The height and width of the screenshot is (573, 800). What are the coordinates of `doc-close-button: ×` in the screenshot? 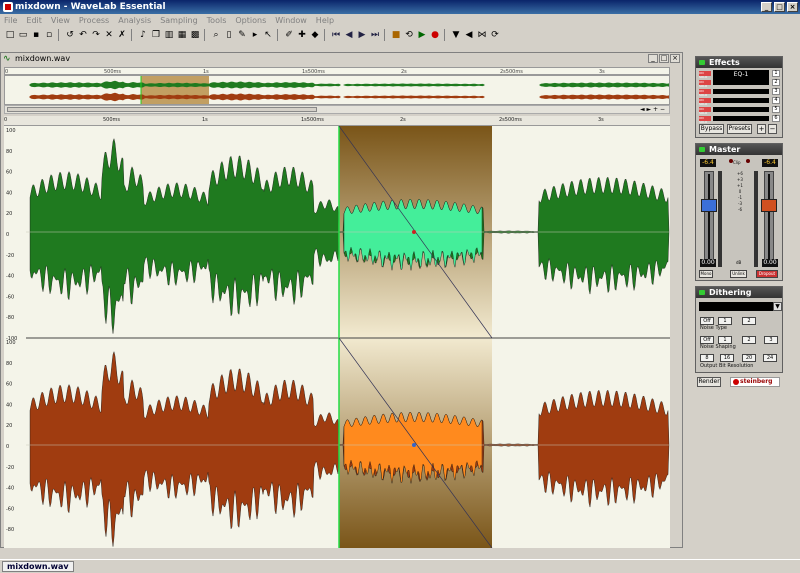 It's located at (675, 58).